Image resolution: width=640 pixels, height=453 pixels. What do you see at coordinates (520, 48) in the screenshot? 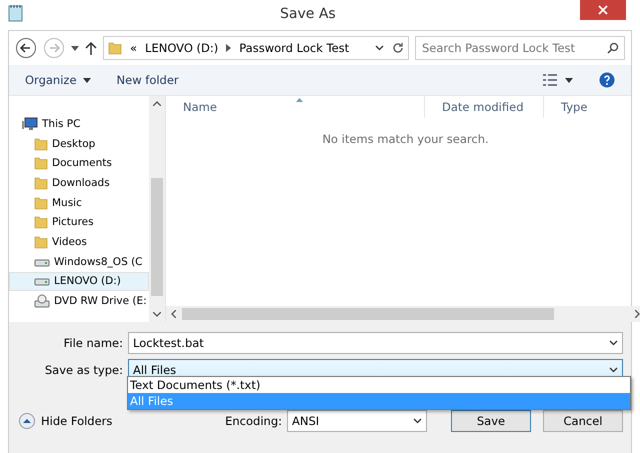
I see `search-field: Search Password Lock Test` at bounding box center [520, 48].